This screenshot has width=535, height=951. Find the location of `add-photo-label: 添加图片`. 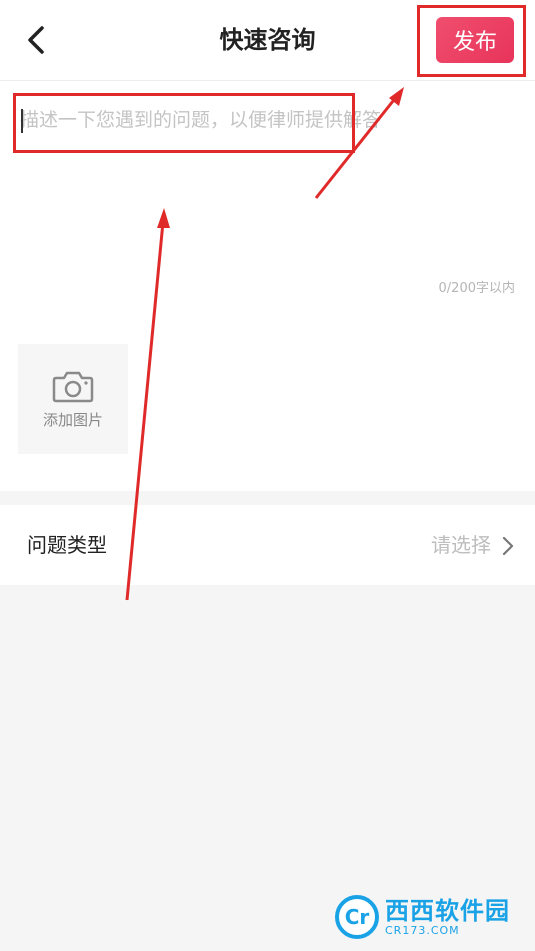

add-photo-label: 添加图片 is located at coordinates (72, 419).